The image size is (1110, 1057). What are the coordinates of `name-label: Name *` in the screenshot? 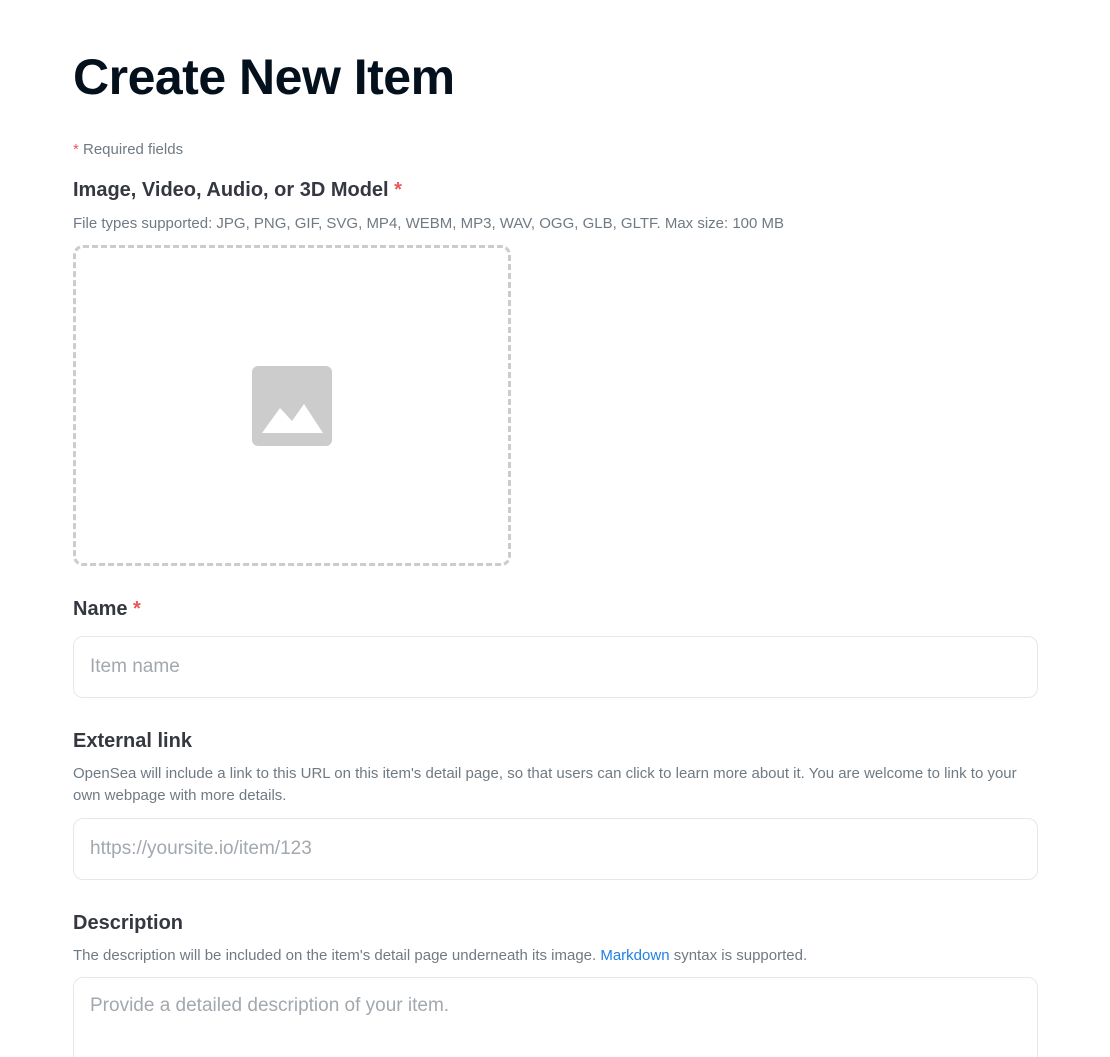 It's located at (107, 609).